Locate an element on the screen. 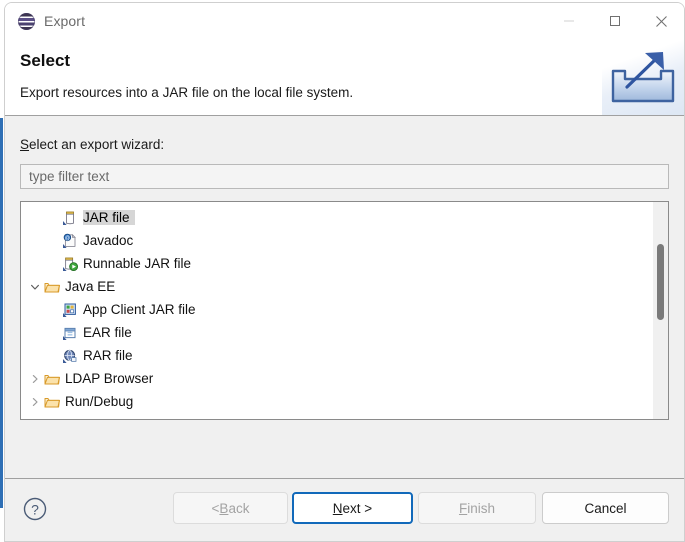  export-wizard-label-mnemonic: S is located at coordinates (25, 144).